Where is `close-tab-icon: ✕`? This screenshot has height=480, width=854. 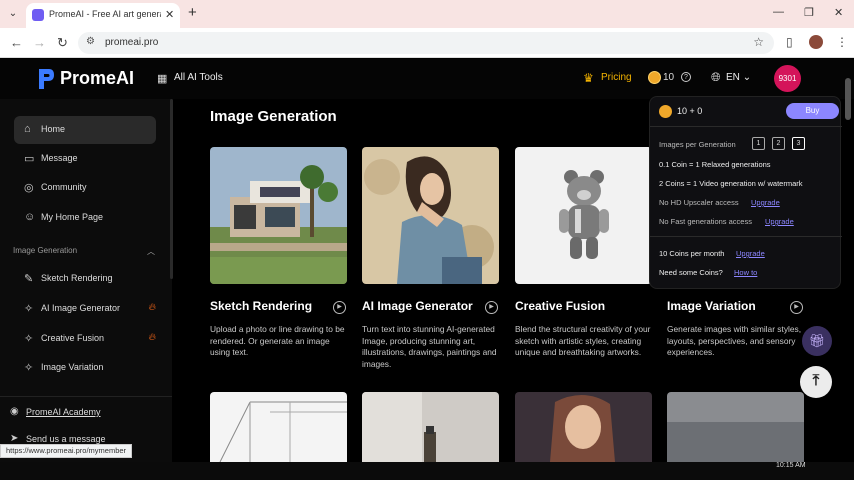 close-tab-icon: ✕ is located at coordinates (169, 14).